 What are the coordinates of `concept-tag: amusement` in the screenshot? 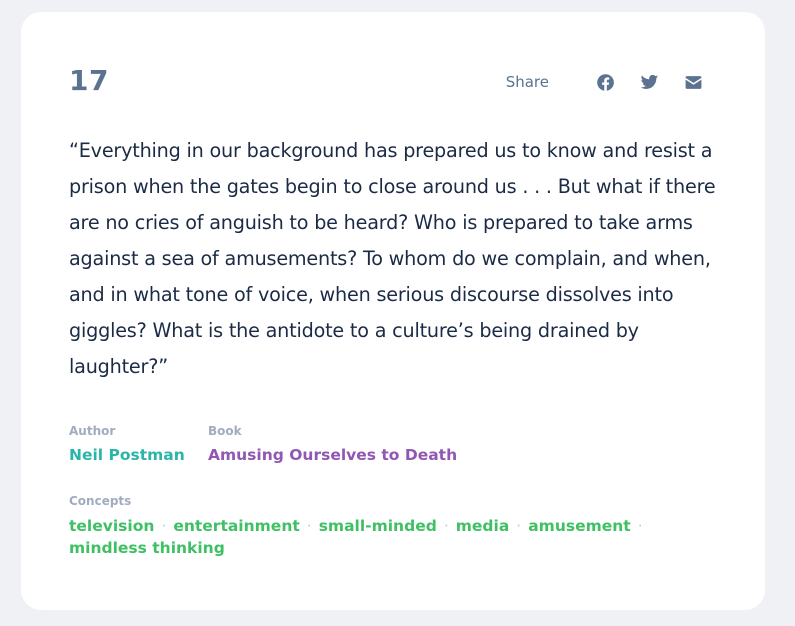 It's located at (579, 526).